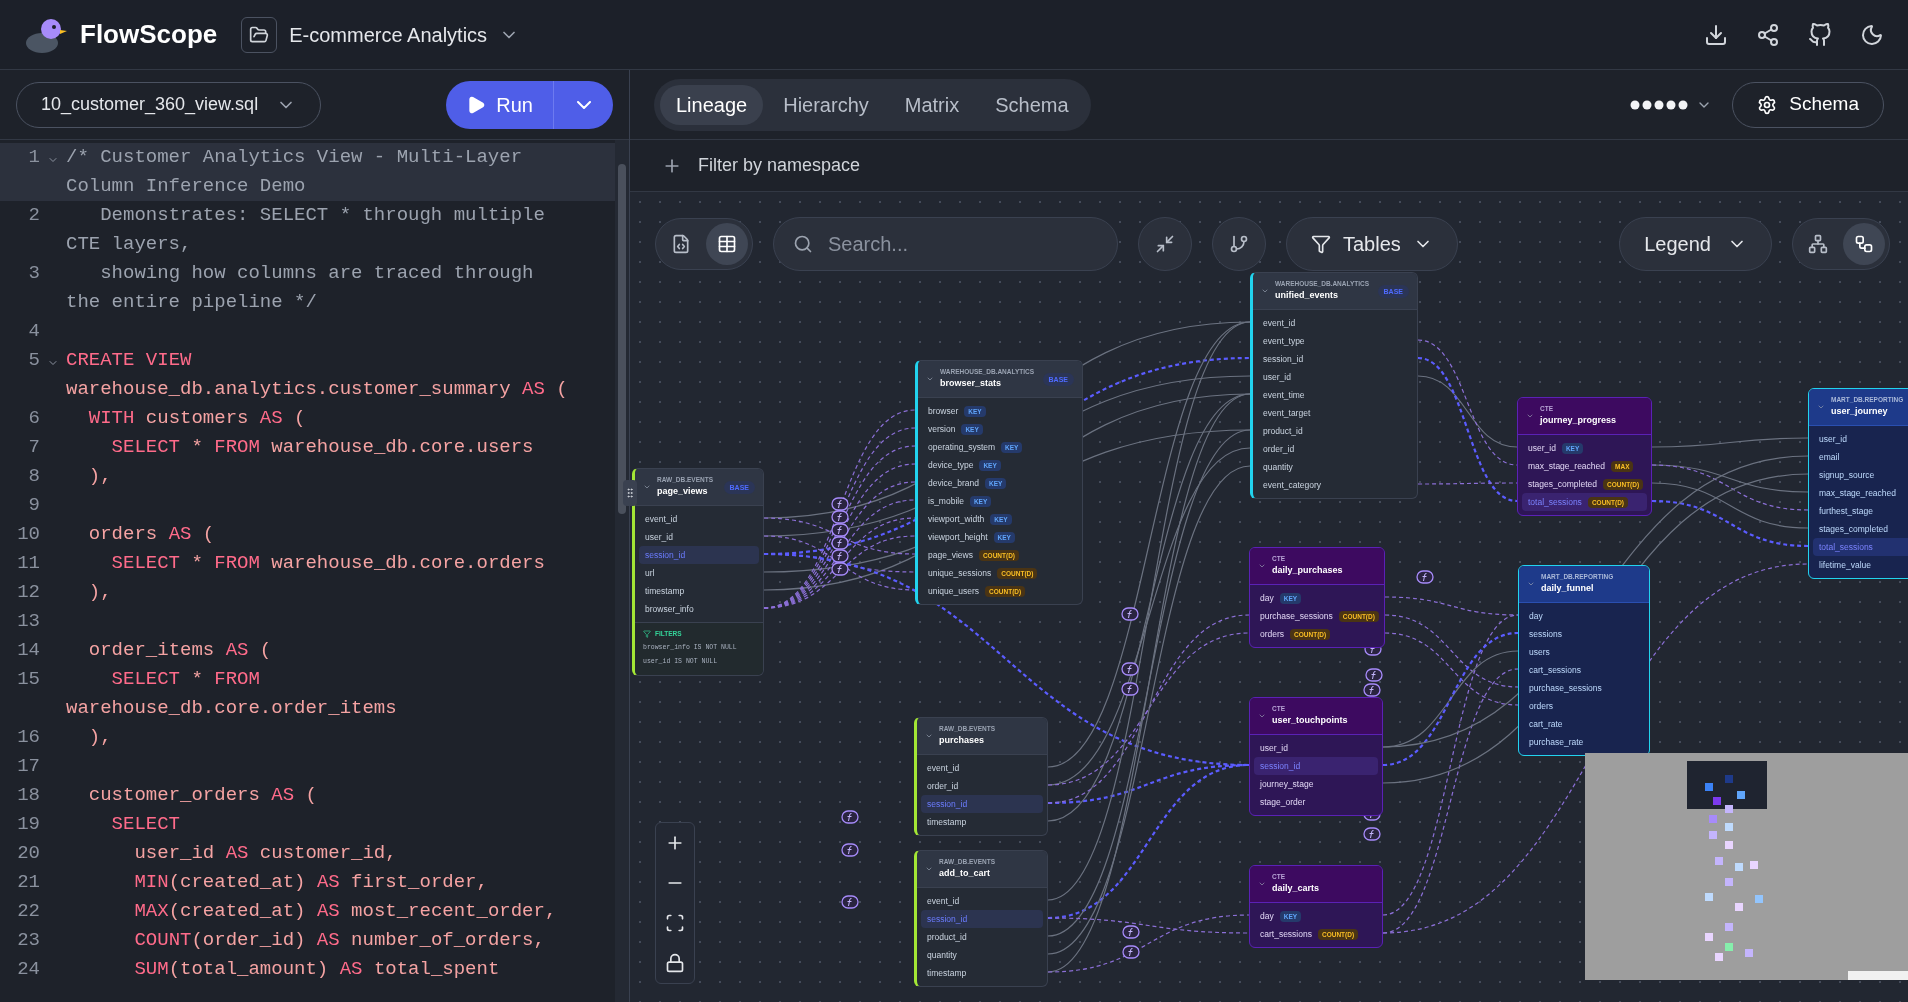 The width and height of the screenshot is (1908, 1002). What do you see at coordinates (1716, 34) in the screenshot?
I see `download-icon` at bounding box center [1716, 34].